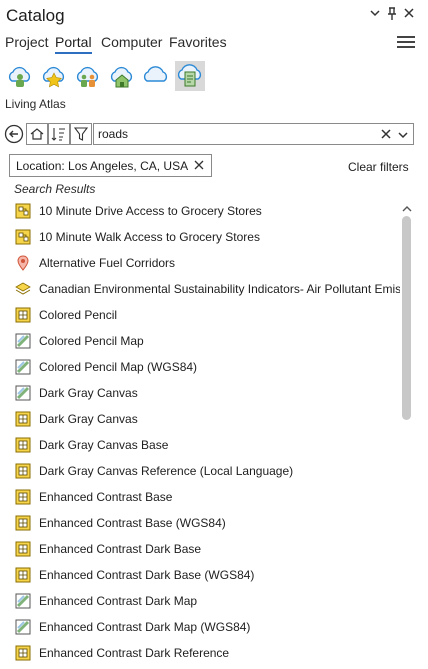 Image resolution: width=428 pixels, height=669 pixels. Describe the element at coordinates (392, 15) in the screenshot. I see `pin-icon` at that location.